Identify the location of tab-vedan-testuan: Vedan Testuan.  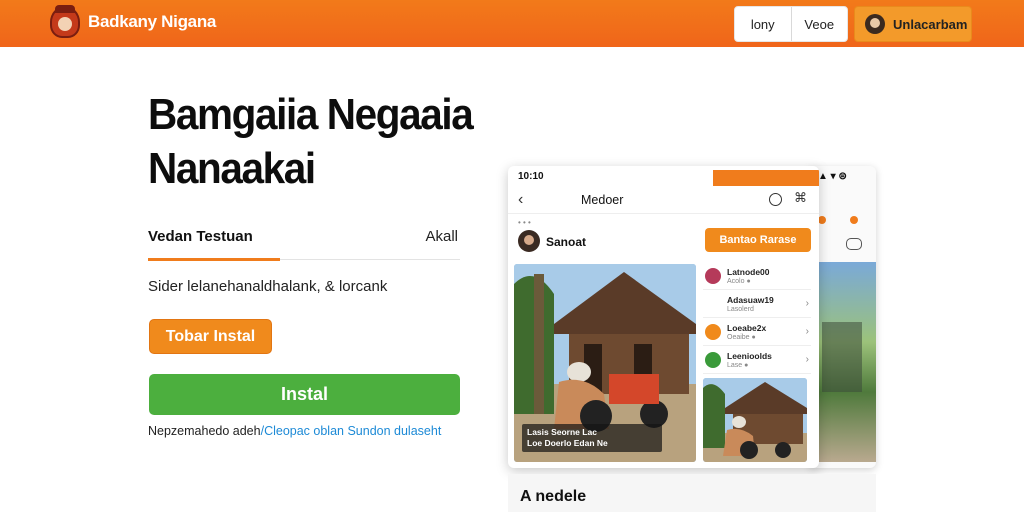
(200, 236).